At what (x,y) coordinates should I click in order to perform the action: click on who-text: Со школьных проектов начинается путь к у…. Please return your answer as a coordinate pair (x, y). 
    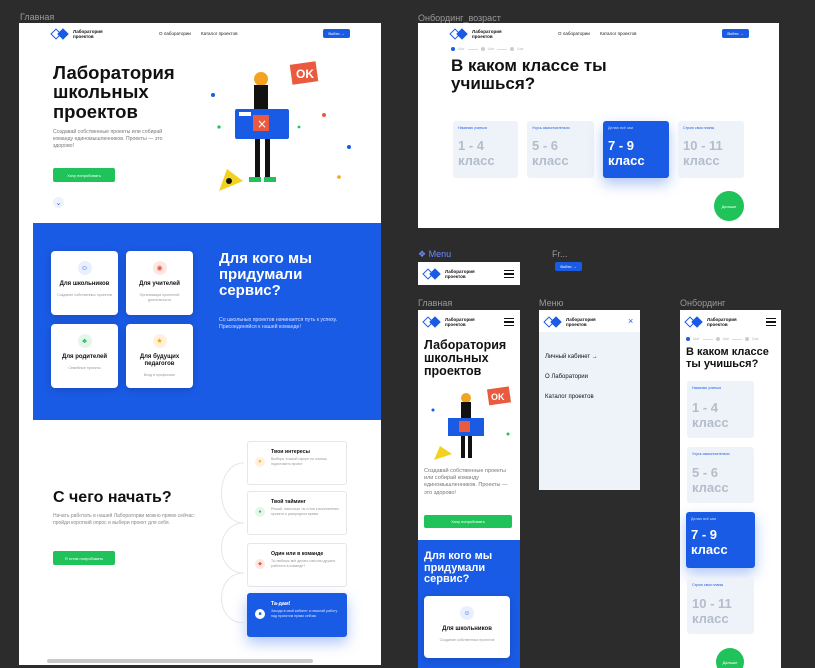
    Looking at the image, I should click on (278, 323).